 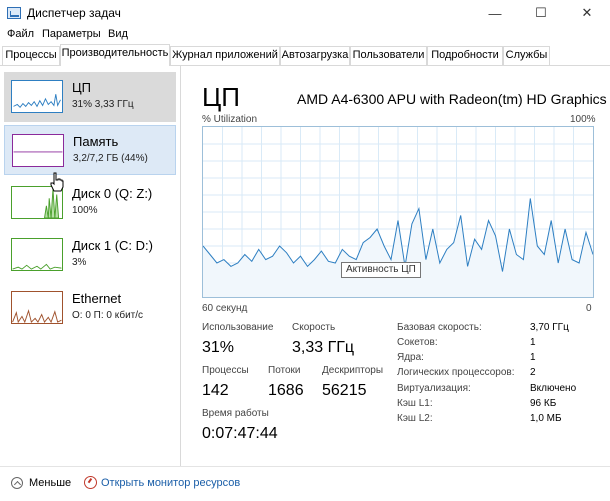 I want to click on resource-monitor-icon, so click(x=90, y=482).